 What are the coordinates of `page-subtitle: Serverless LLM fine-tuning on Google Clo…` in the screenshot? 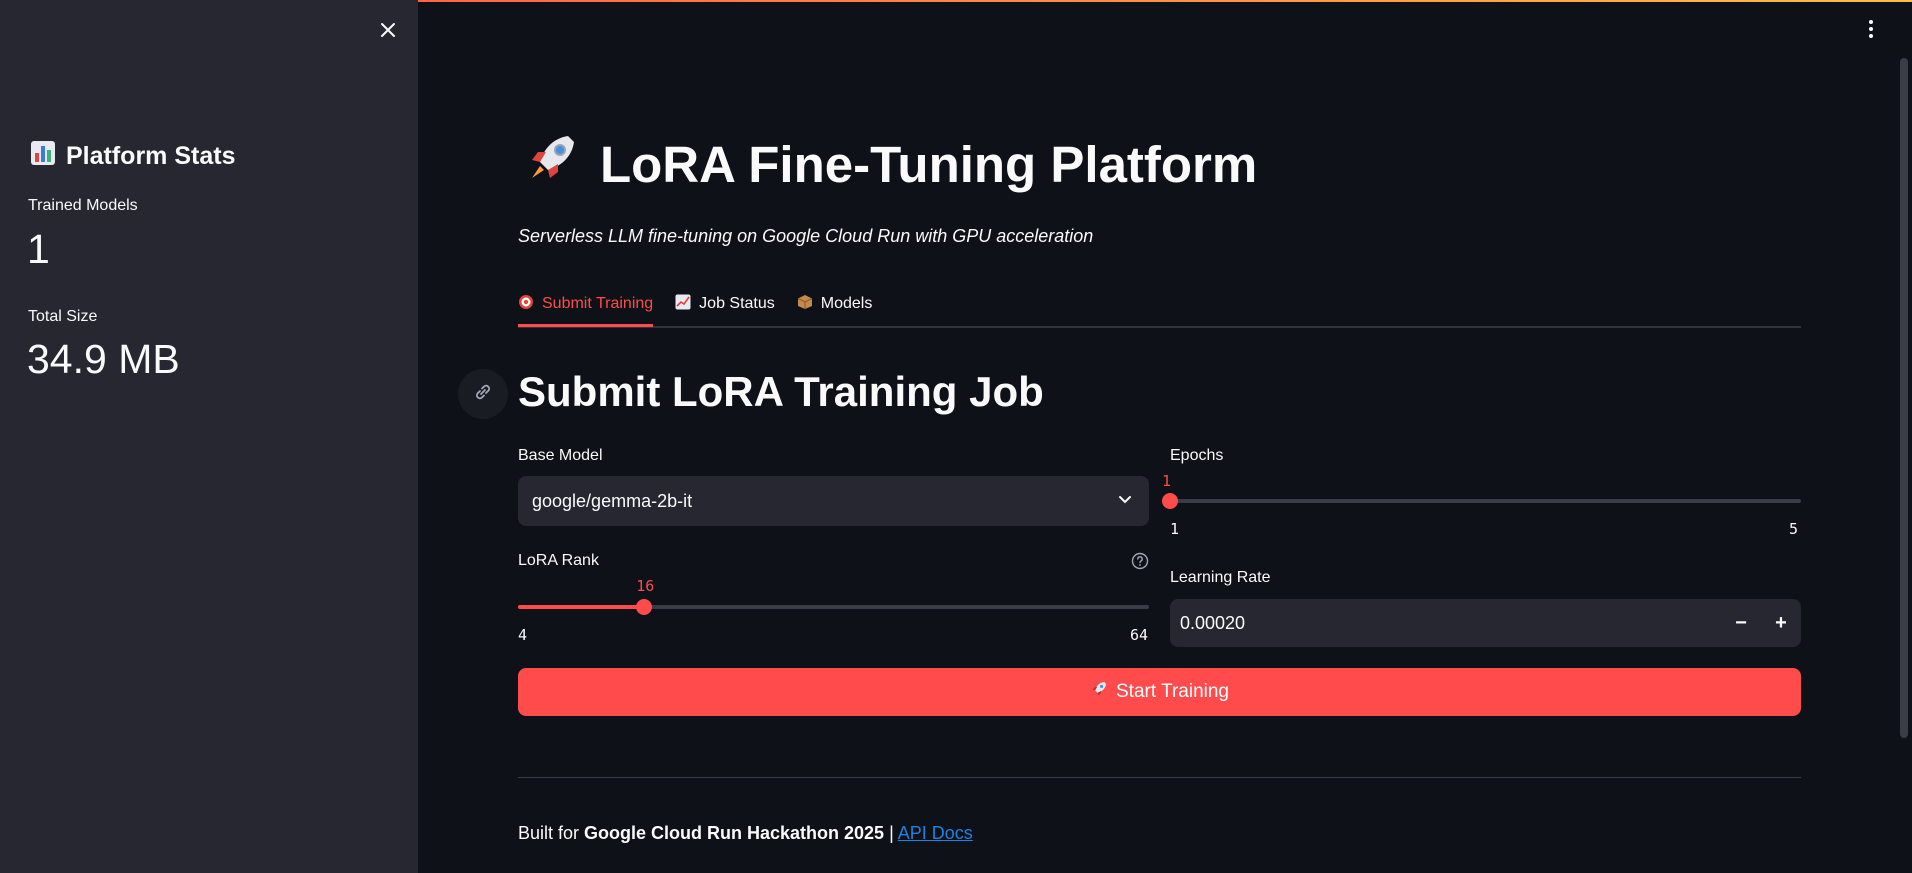 It's located at (806, 236).